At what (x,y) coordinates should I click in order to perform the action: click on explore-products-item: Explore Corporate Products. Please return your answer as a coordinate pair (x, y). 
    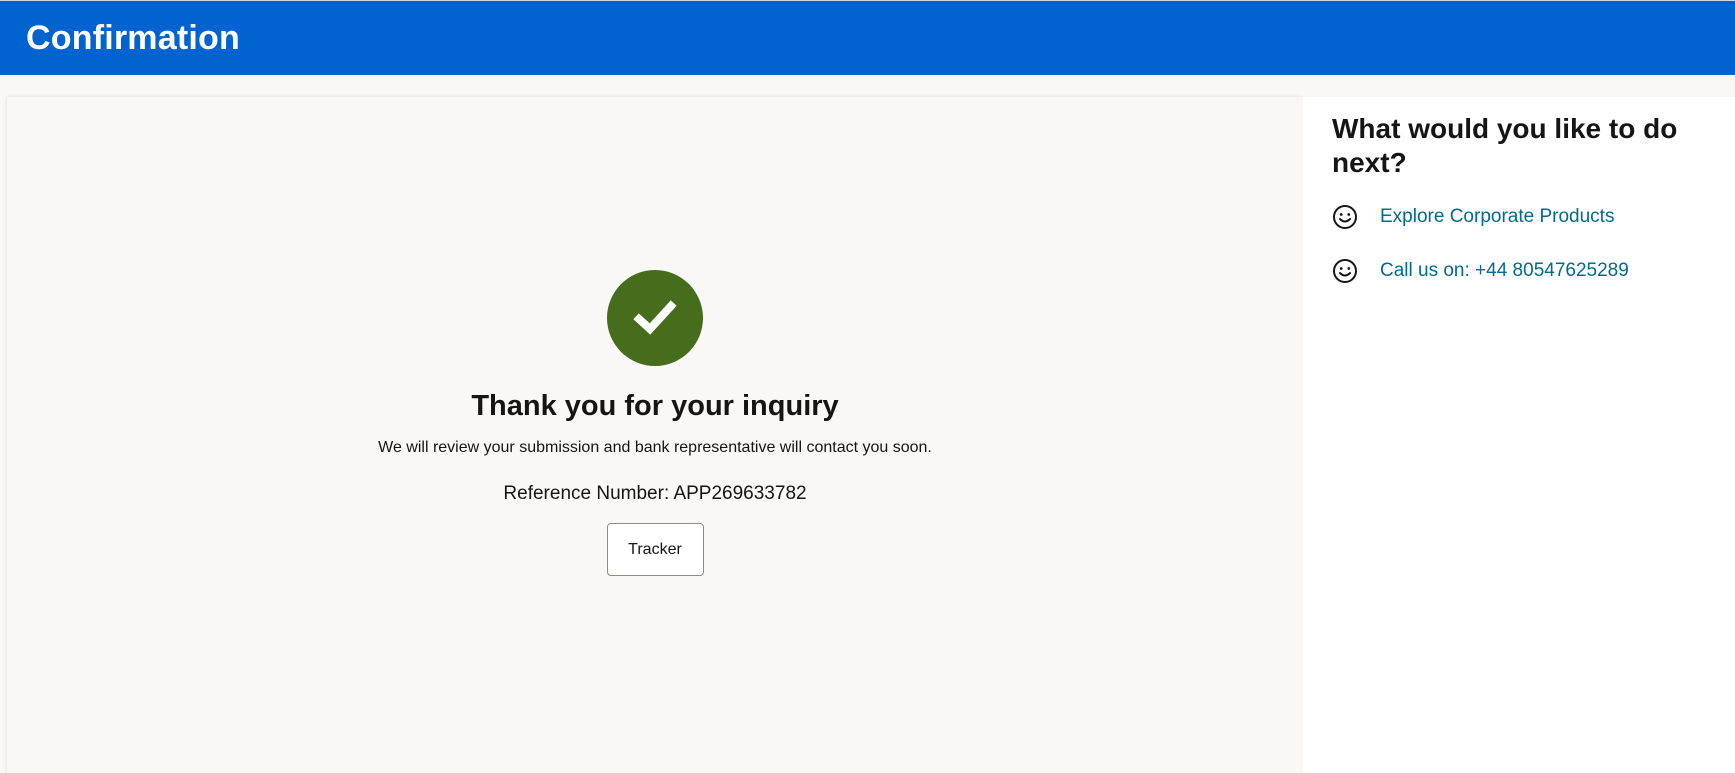
    Looking at the image, I should click on (1519, 217).